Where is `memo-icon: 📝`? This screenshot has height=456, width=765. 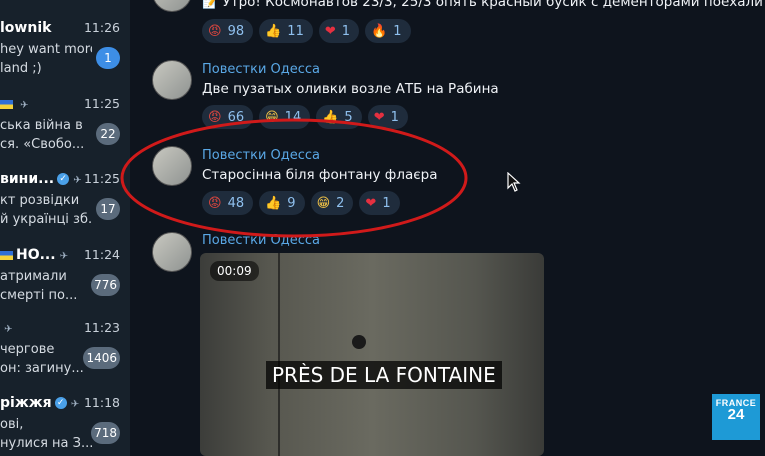
memo-icon: 📝 is located at coordinates (210, 5).